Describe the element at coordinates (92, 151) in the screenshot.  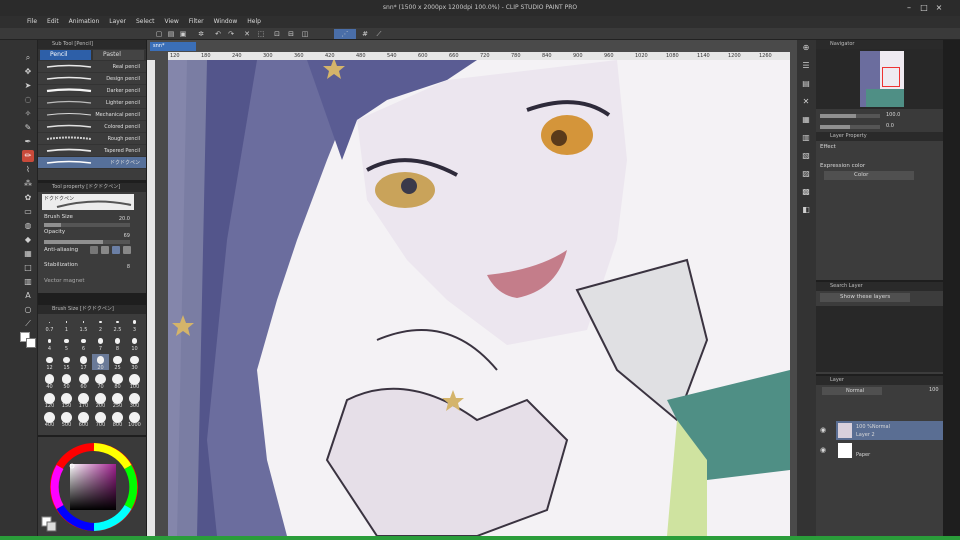
I see `brush-item: Tapered Pencil` at that location.